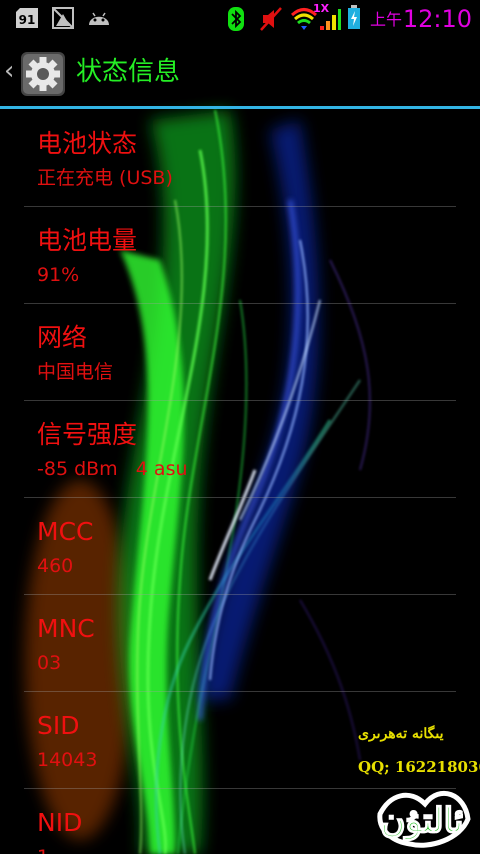  What do you see at coordinates (240, 352) in the screenshot?
I see `list-item-network: 网络 中国电信` at bounding box center [240, 352].